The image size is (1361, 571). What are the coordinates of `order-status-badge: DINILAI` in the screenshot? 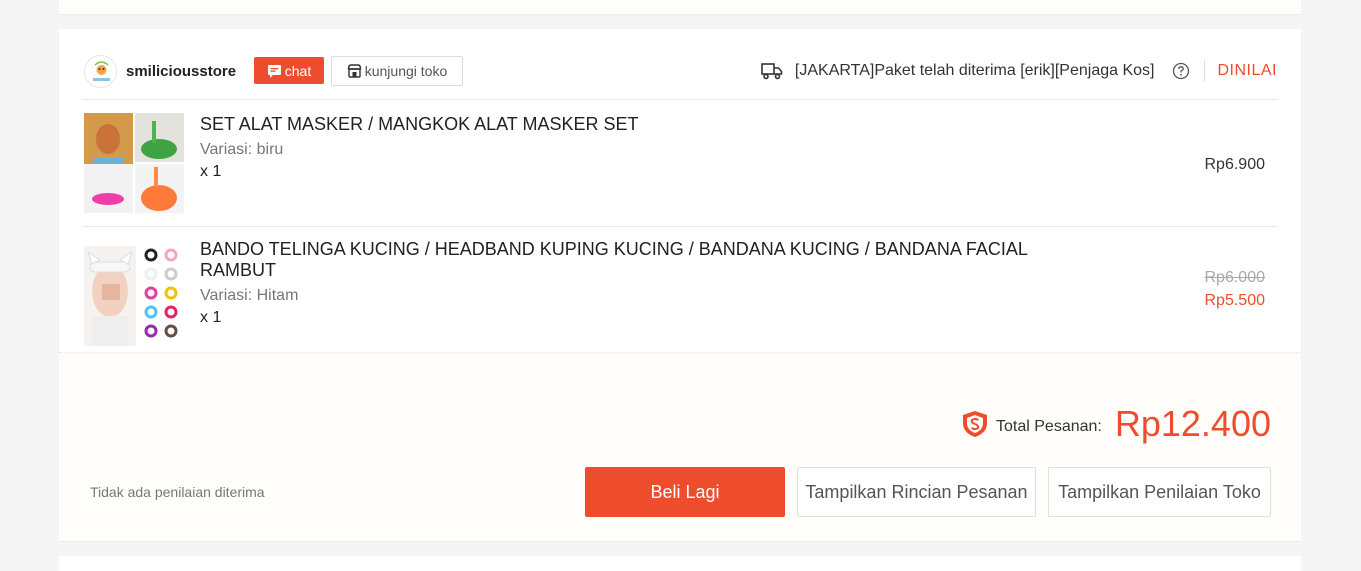 It's located at (1247, 70).